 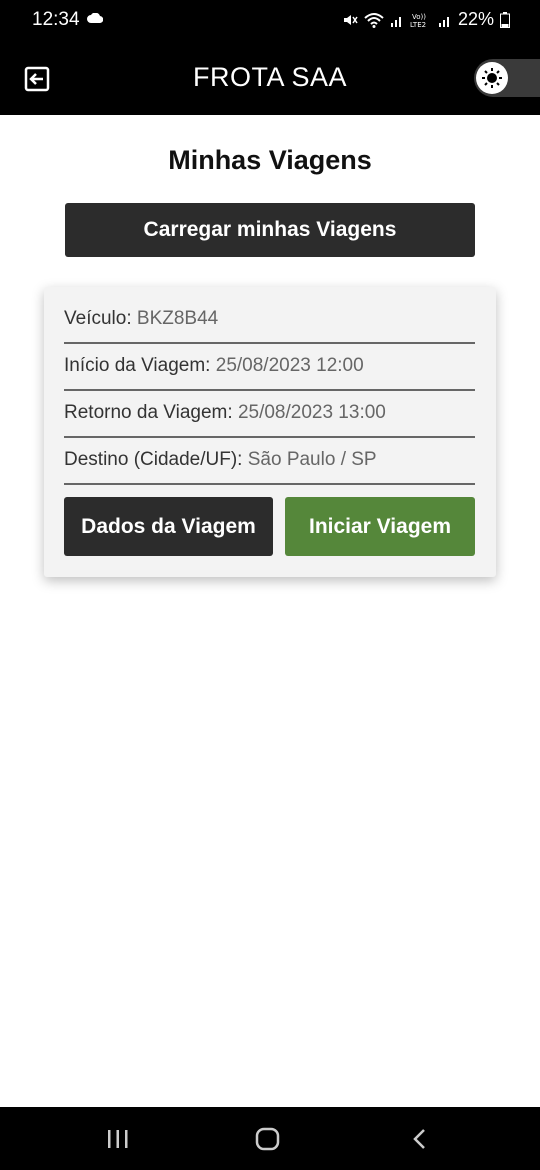 I want to click on return-field: Retorno da Viagem: 25/08/2023 13:00, so click(x=269, y=414).